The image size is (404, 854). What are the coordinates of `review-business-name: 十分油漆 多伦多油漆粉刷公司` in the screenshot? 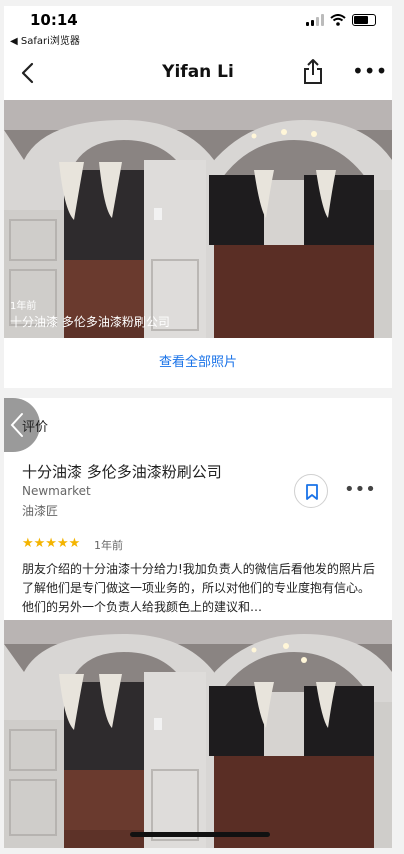 It's located at (122, 471).